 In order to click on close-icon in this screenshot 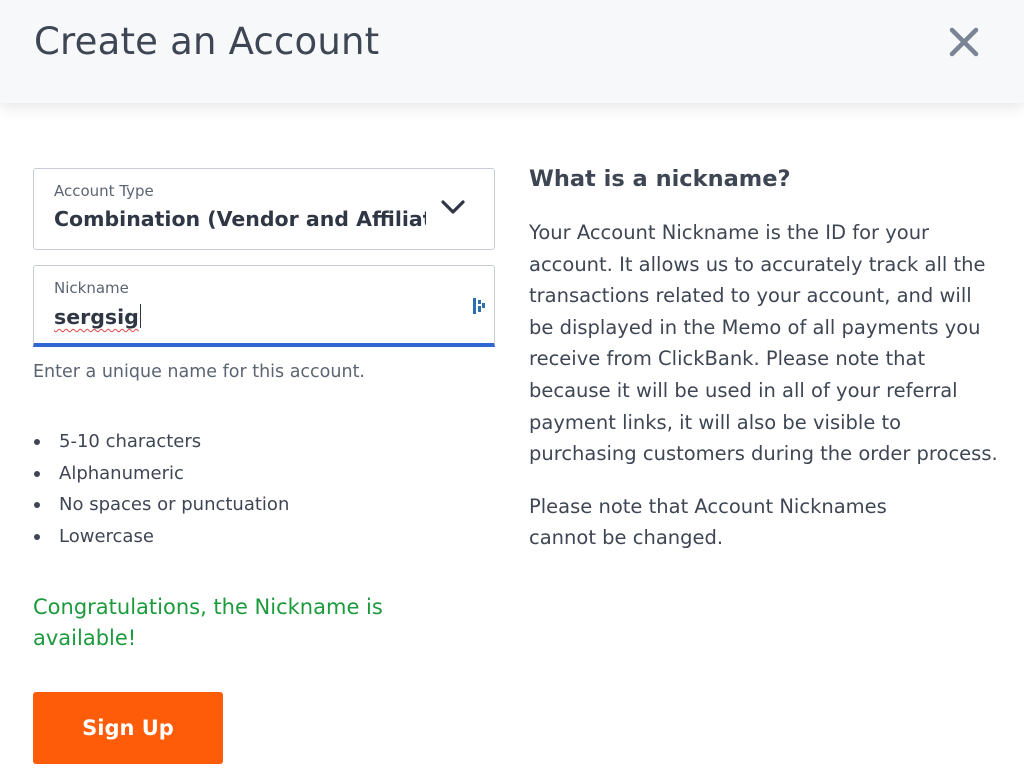, I will do `click(964, 42)`.